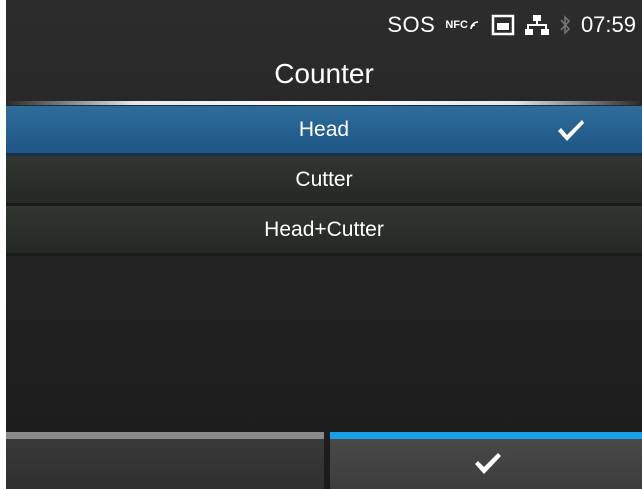 This screenshot has height=489, width=642. I want to click on option-head-cutter: Head+Cutter, so click(324, 231).